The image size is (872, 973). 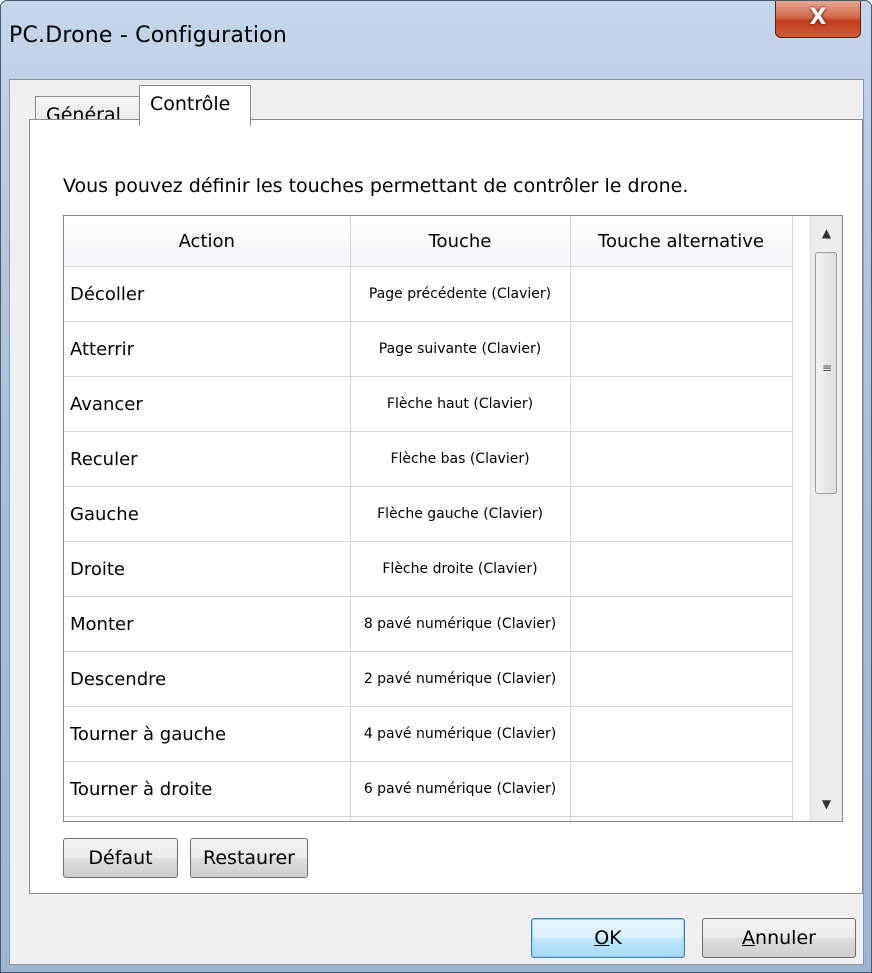 I want to click on vertical-scrollbar: ▲ ≡ ▼, so click(x=826, y=518).